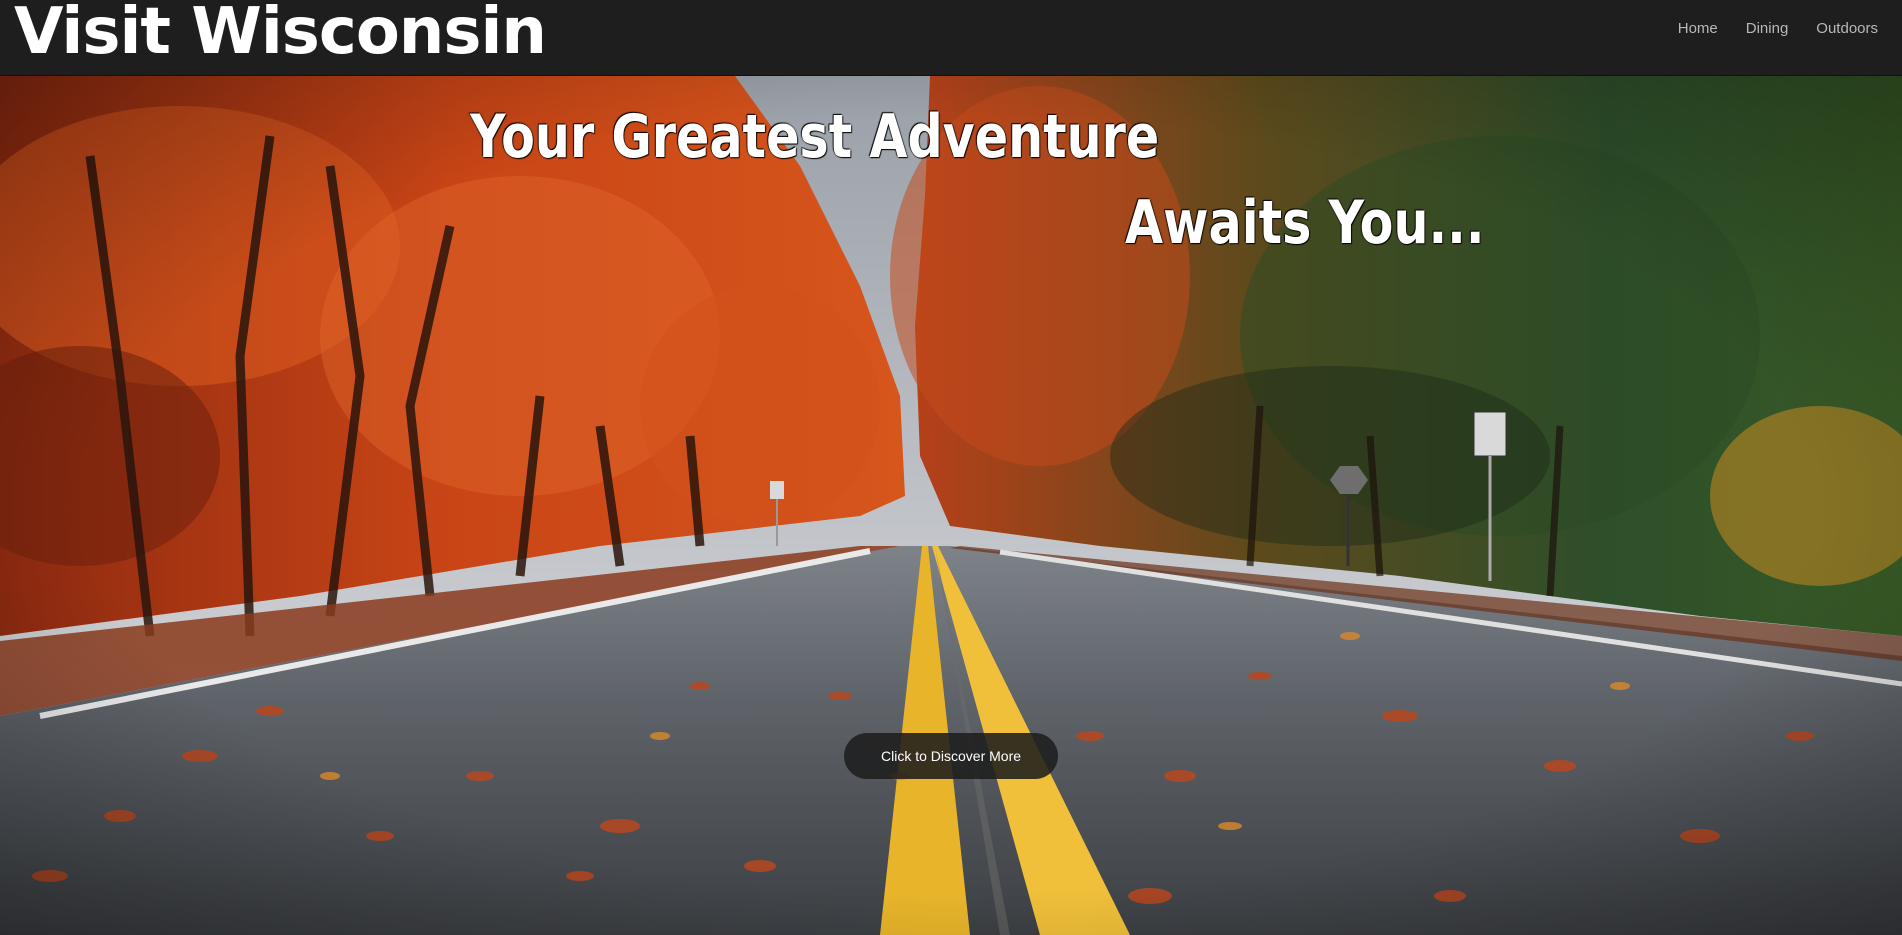 The width and height of the screenshot is (1902, 935). I want to click on hero-headline-line-1: Your Greatest Adventure, so click(815, 137).